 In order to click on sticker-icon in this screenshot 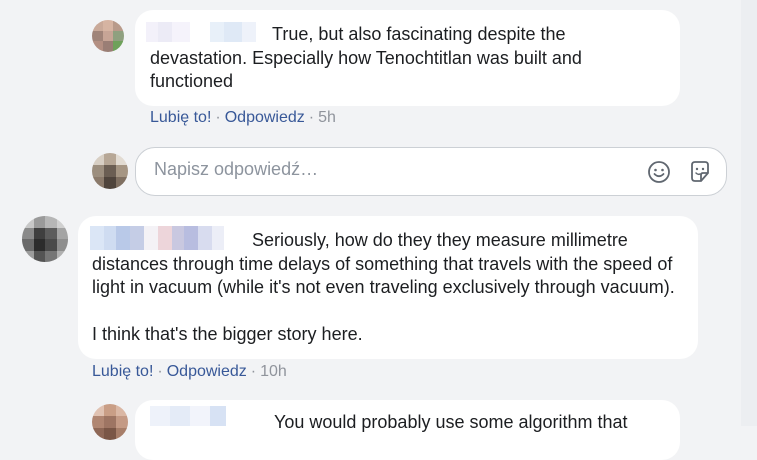, I will do `click(700, 172)`.